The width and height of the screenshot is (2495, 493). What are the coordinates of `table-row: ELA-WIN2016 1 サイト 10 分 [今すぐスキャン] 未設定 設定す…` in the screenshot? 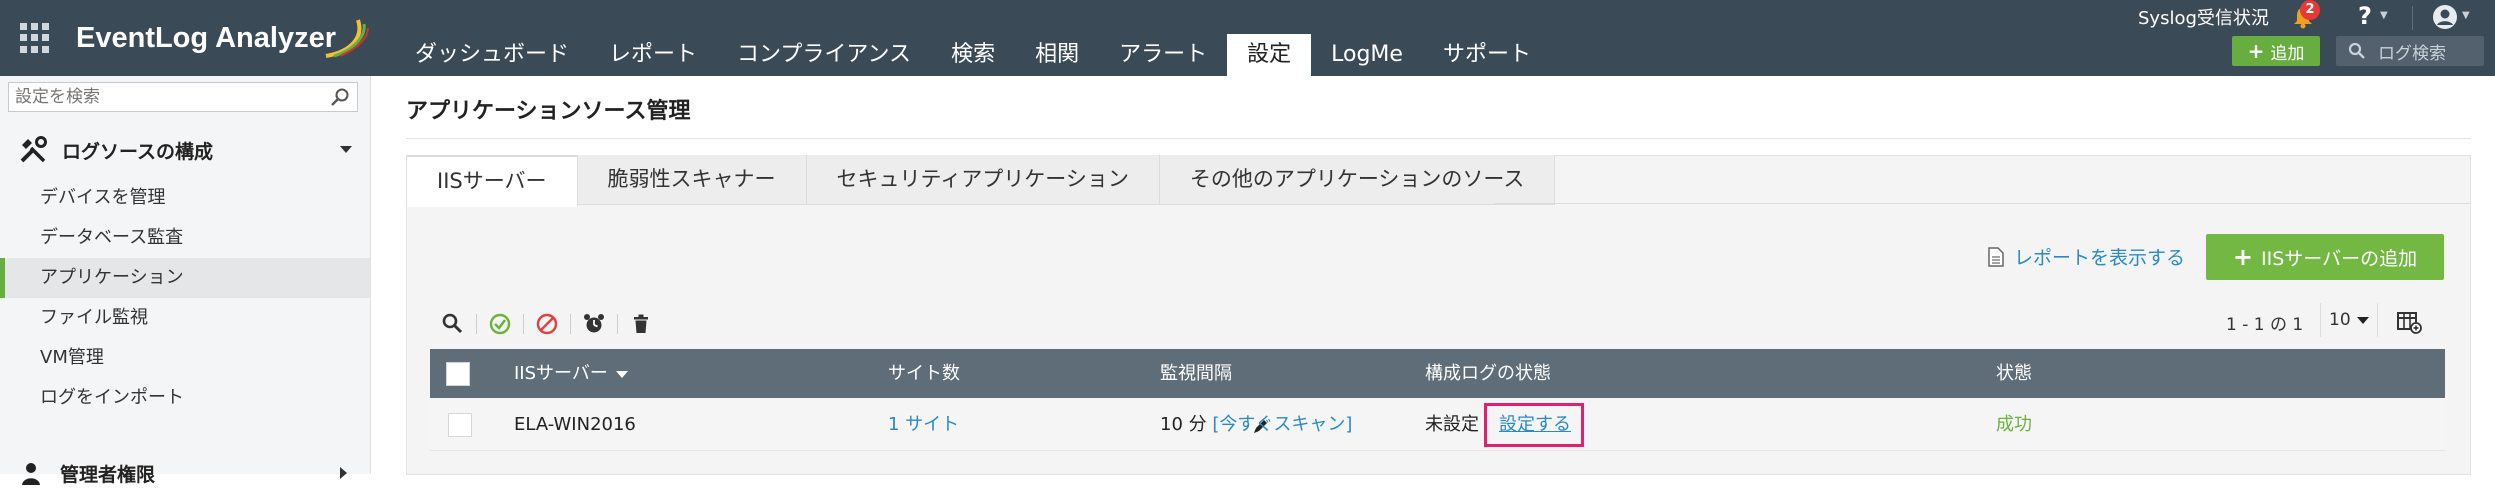 It's located at (1437, 425).